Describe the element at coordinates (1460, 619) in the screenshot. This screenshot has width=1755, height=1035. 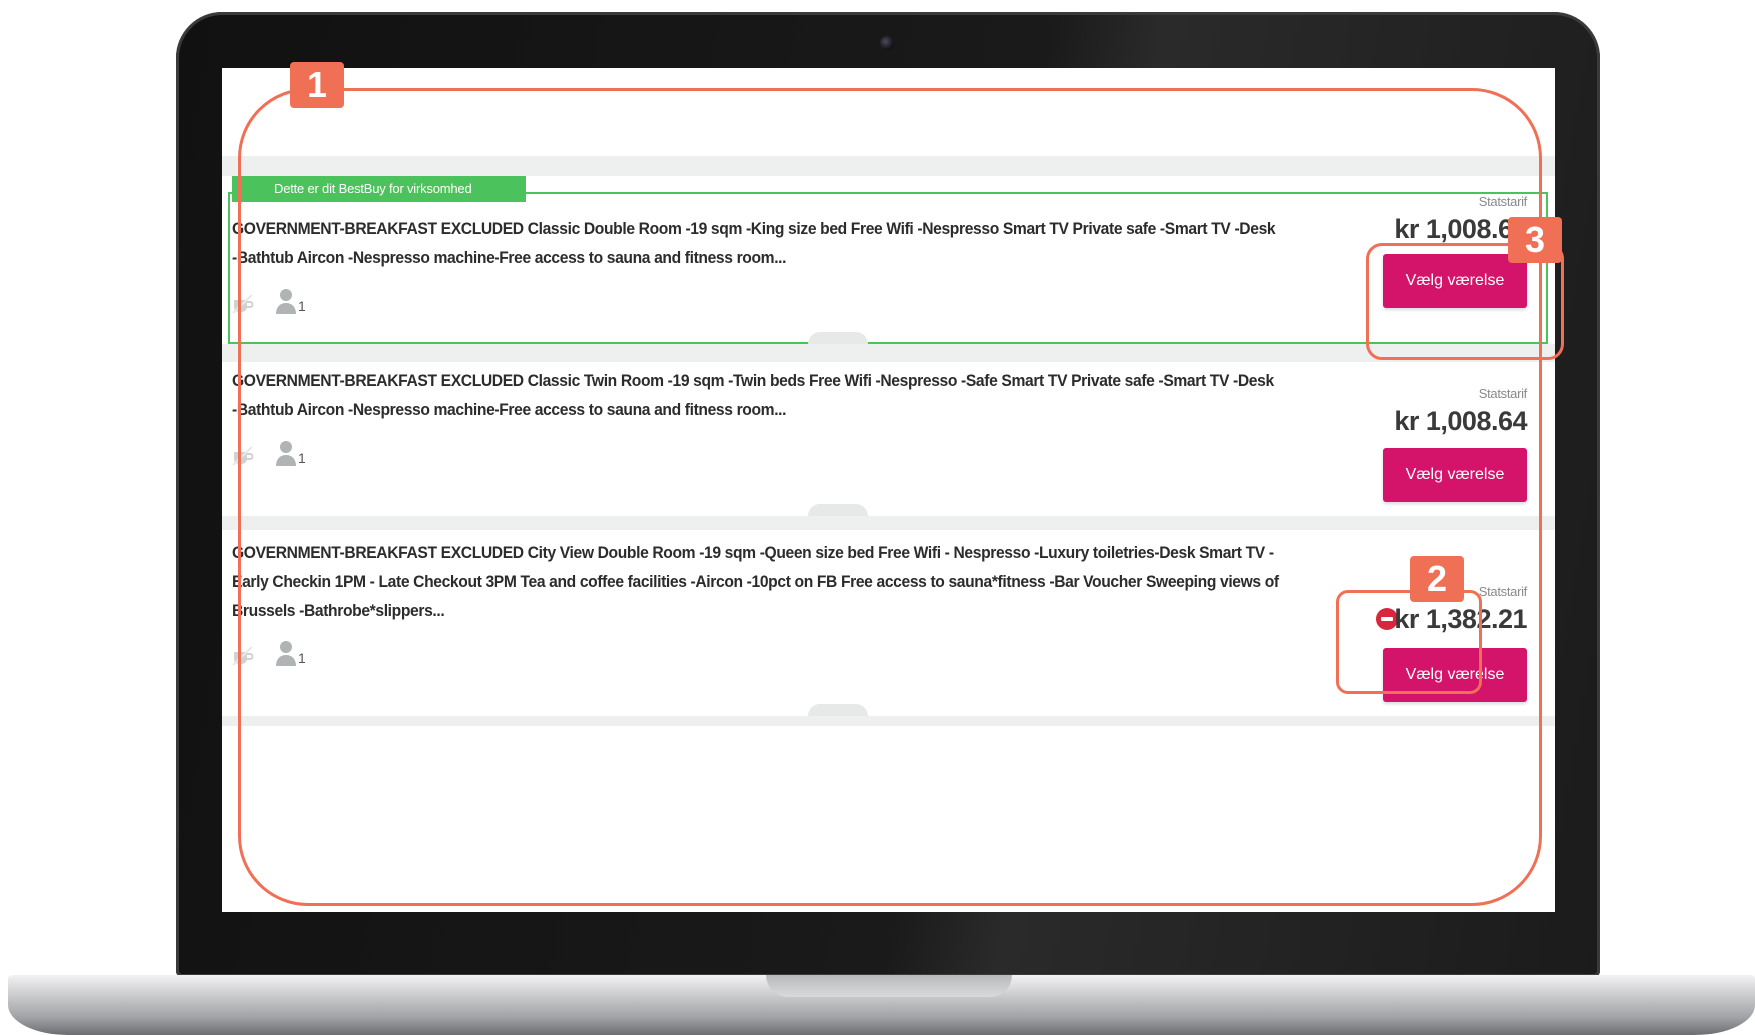
I see `room-price: kr 1,382.21` at that location.